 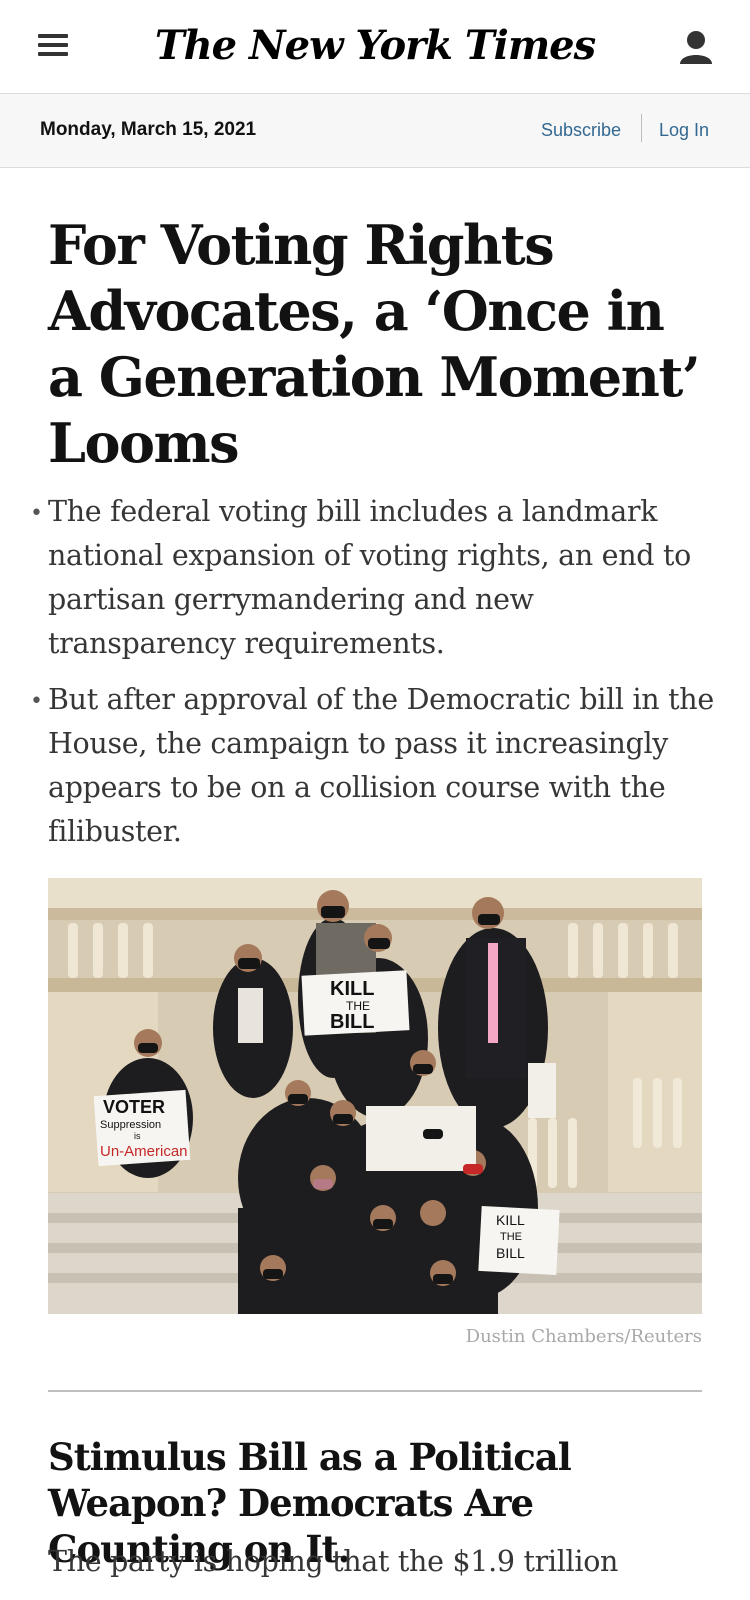 I want to click on sign-text: THE, so click(x=511, y=1237).